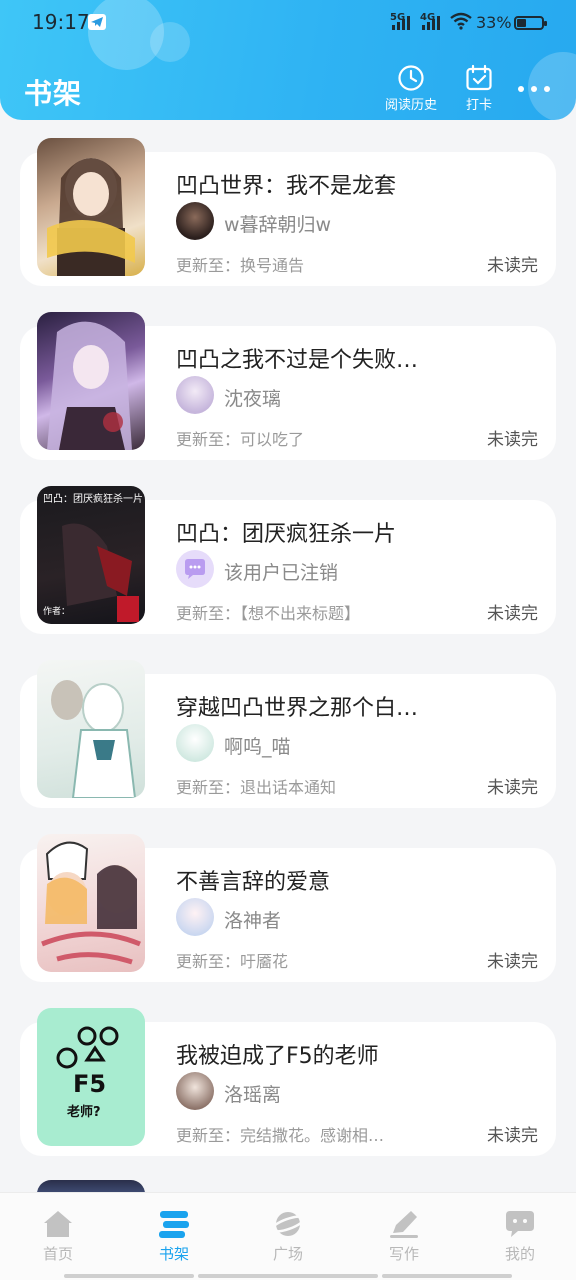  I want to click on tab-bookshelf: 书架, so click(174, 1236).